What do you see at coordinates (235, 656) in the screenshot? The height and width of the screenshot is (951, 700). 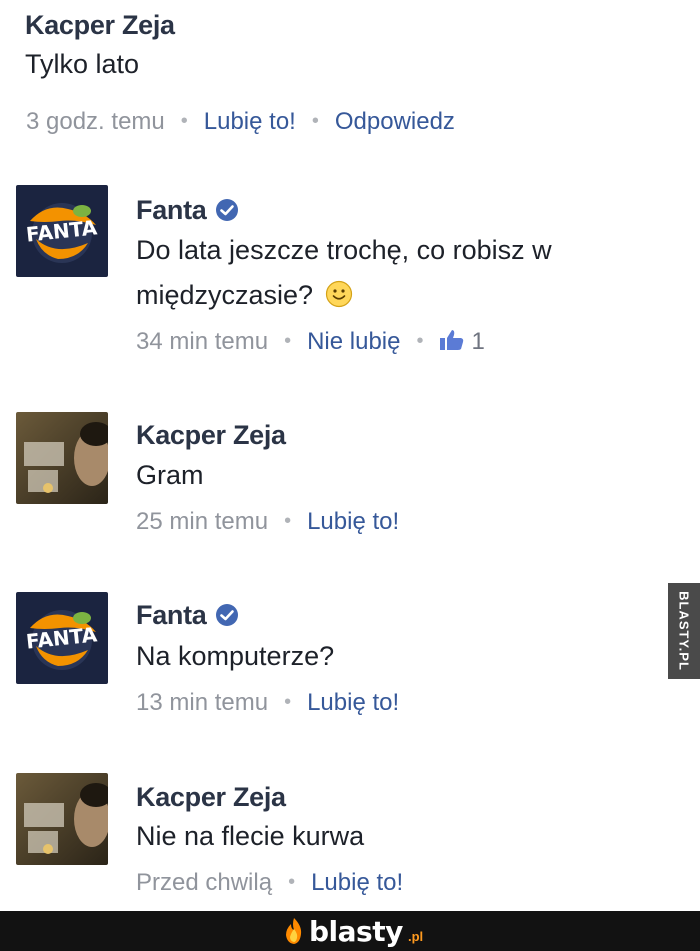 I see `comment-text: Na komputerze?` at bounding box center [235, 656].